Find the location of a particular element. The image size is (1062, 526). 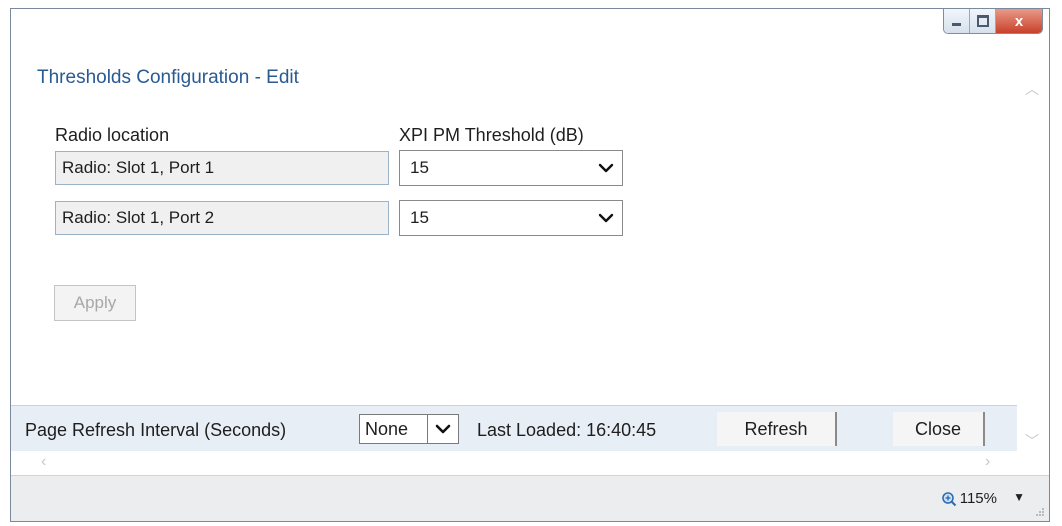

scroll-left-icon: ‹ is located at coordinates (43, 462).